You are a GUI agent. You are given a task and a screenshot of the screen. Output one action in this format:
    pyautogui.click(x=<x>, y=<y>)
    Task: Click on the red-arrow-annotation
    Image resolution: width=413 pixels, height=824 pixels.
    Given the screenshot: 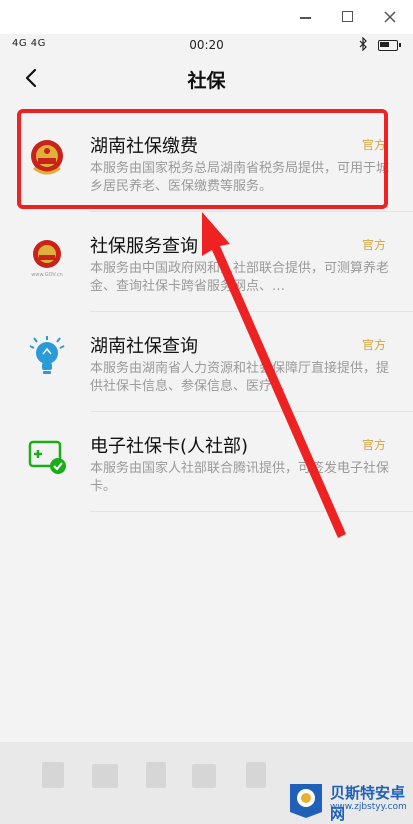 What is the action you would take?
    pyautogui.click(x=274, y=375)
    